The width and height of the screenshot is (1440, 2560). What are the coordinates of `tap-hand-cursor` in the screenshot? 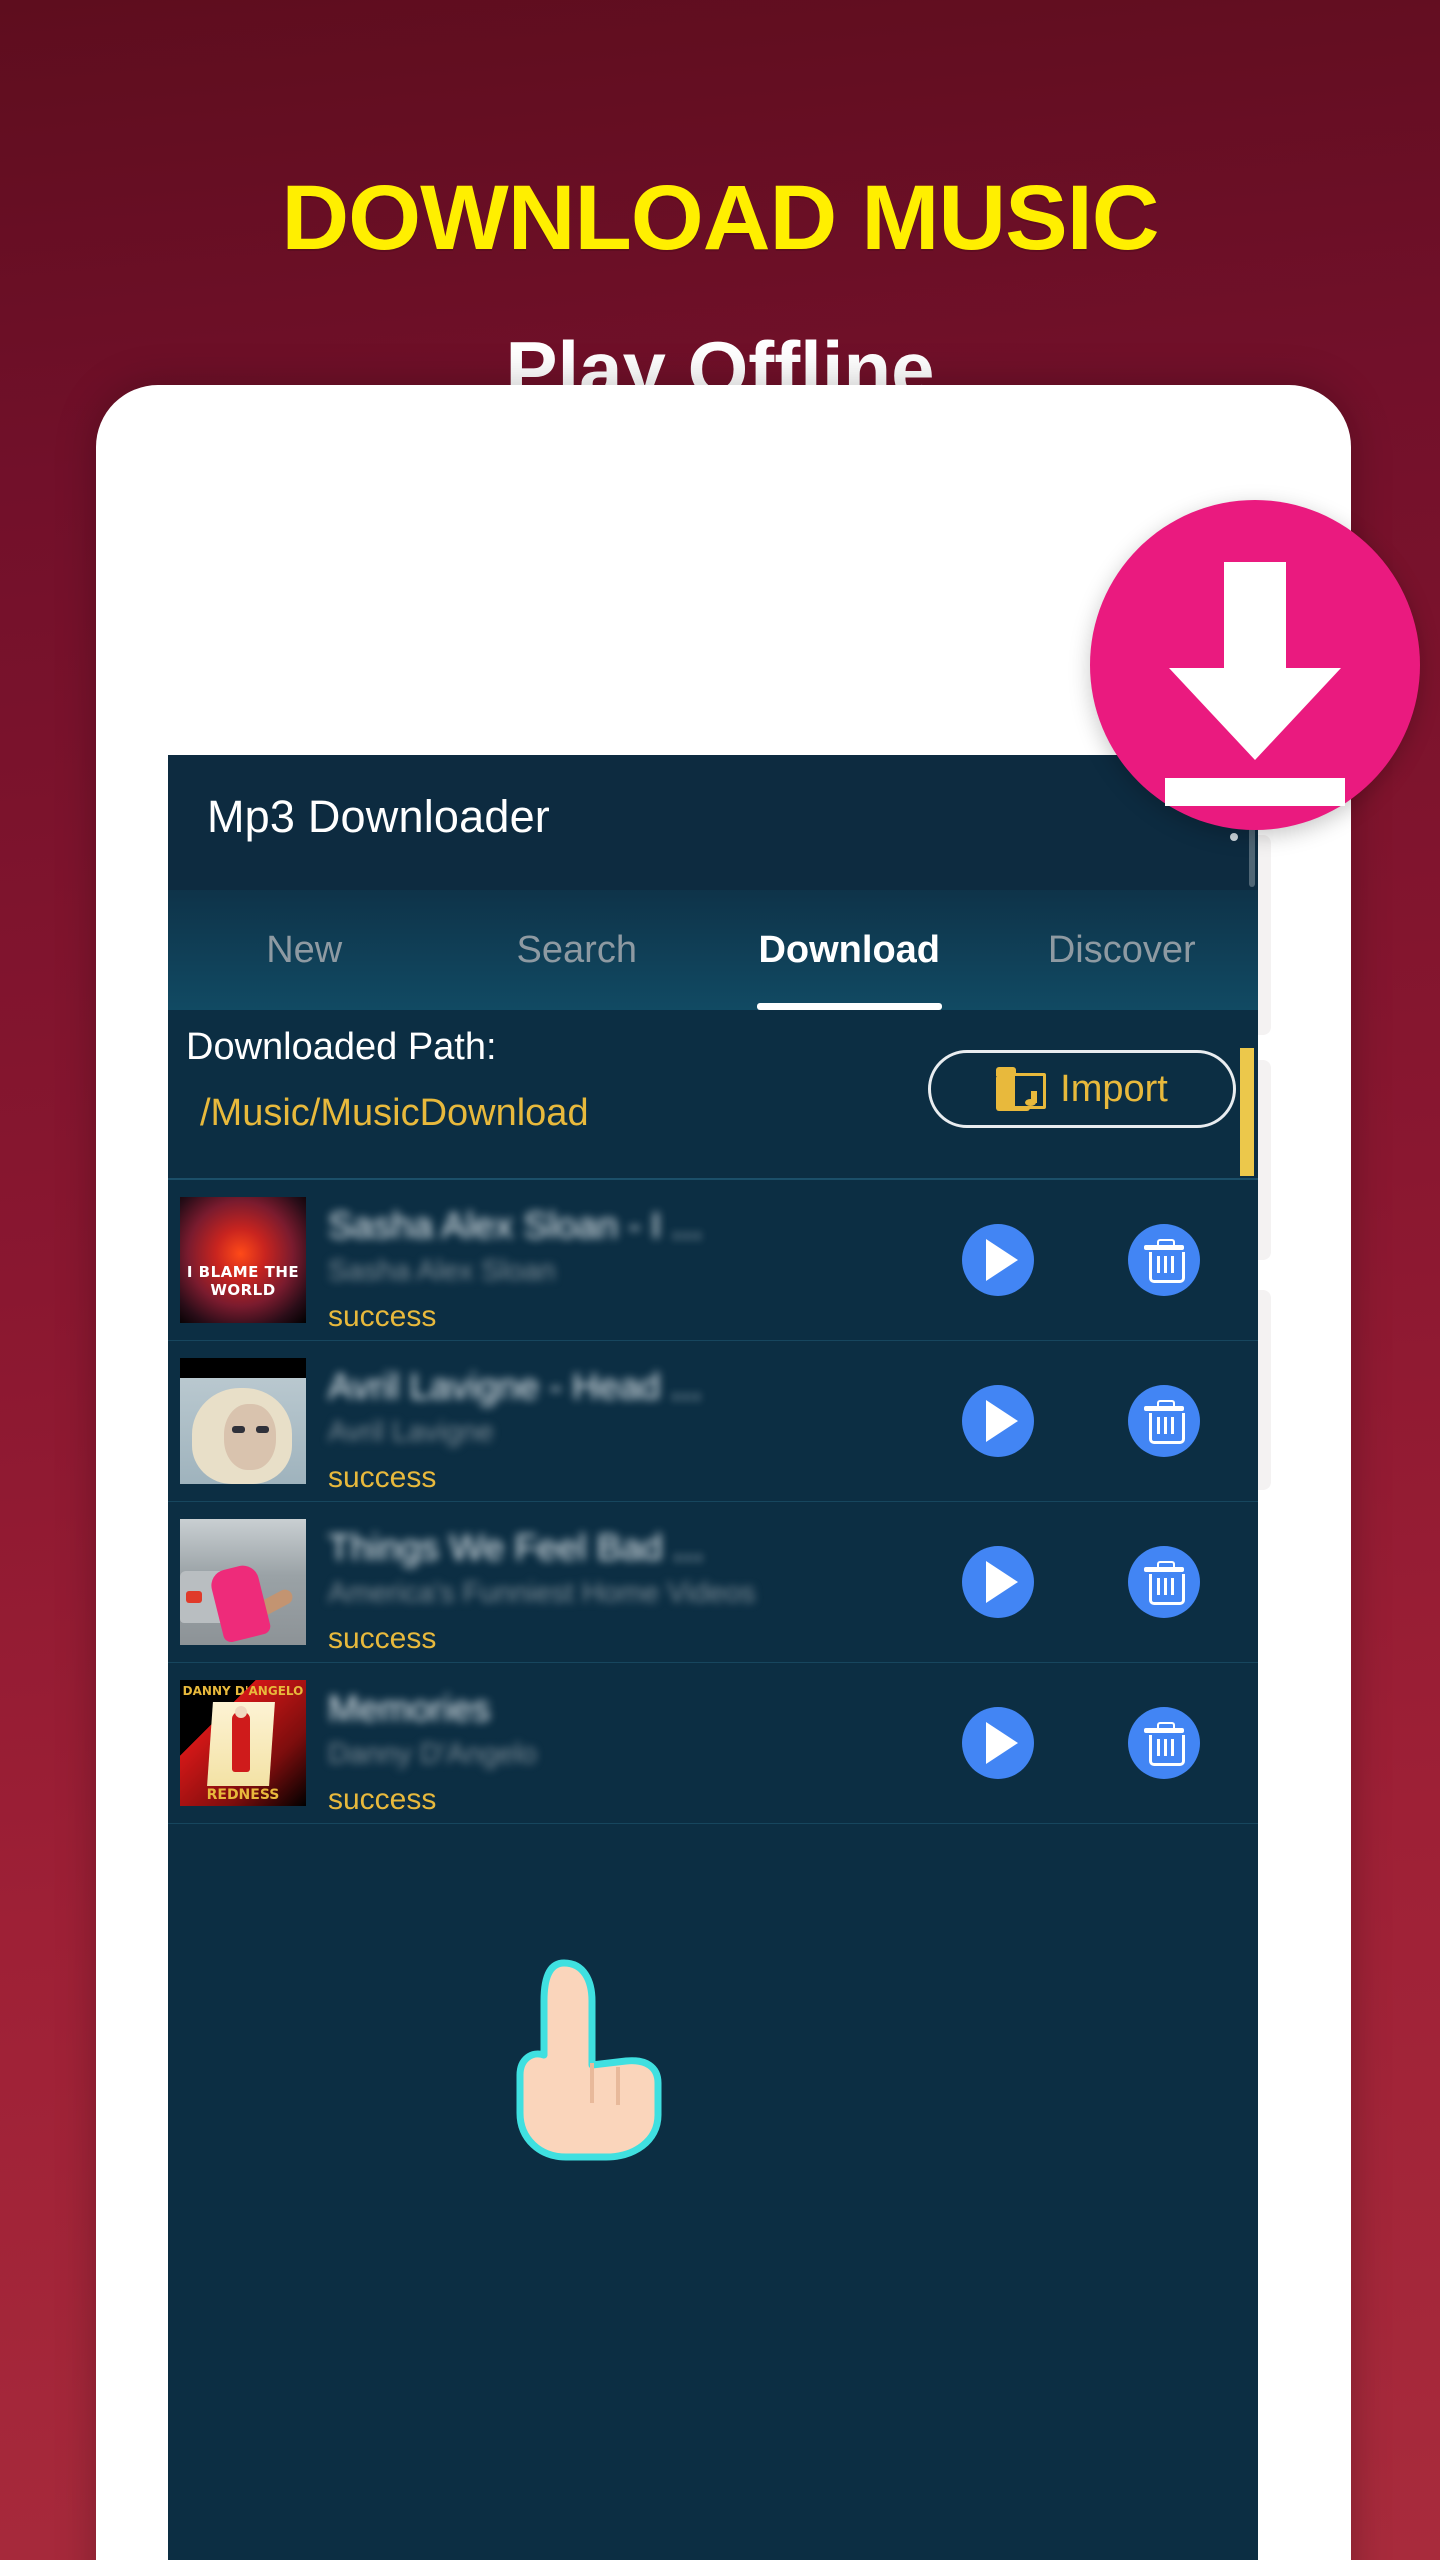 It's located at (606, 2060).